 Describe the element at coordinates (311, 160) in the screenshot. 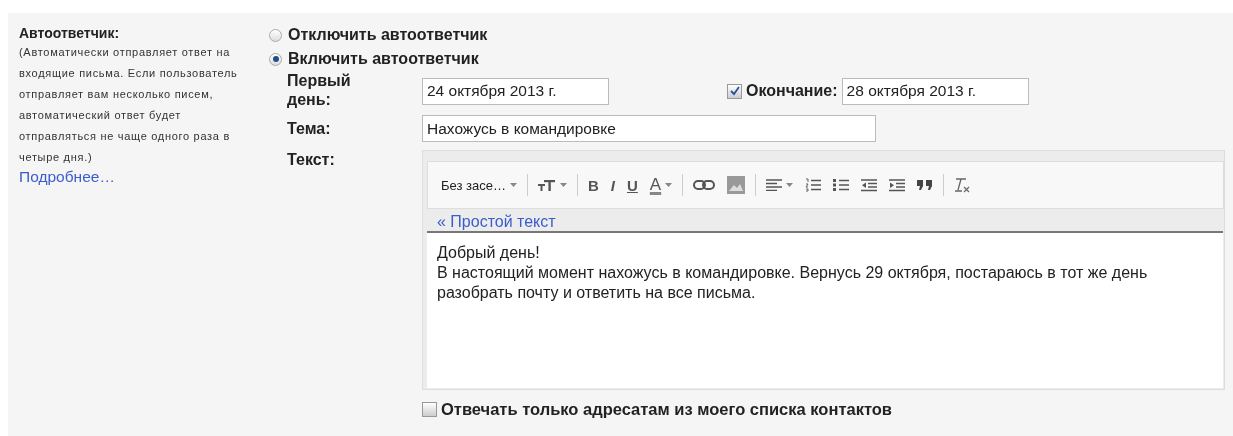

I see `field-label: Текст:` at that location.